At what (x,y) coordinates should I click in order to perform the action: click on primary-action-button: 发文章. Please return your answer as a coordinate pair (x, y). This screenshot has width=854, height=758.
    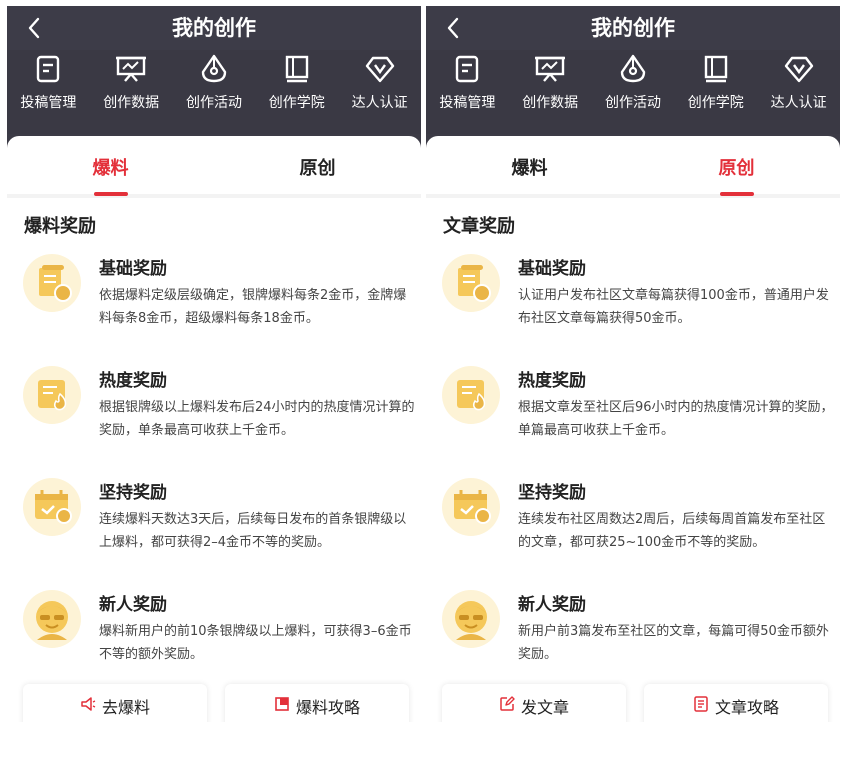
    Looking at the image, I should click on (534, 703).